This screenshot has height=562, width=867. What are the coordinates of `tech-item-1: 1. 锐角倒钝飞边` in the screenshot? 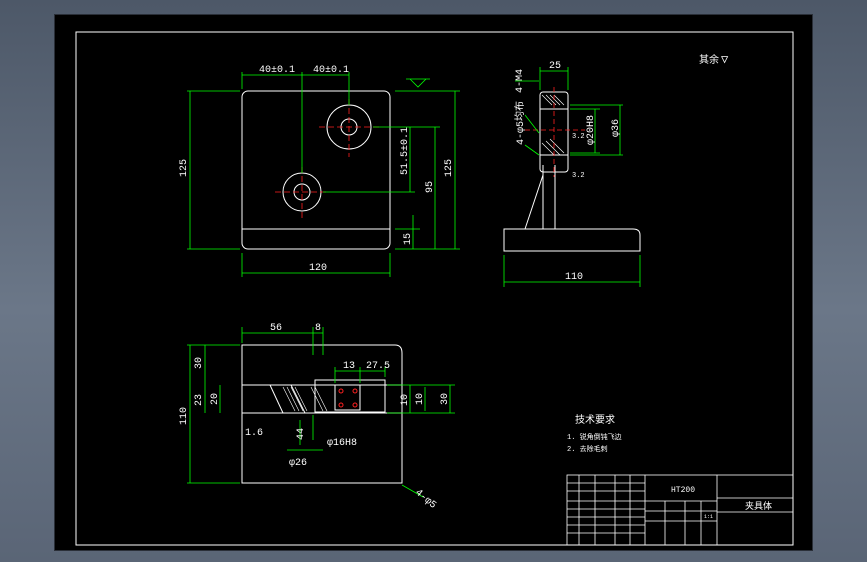 It's located at (594, 437).